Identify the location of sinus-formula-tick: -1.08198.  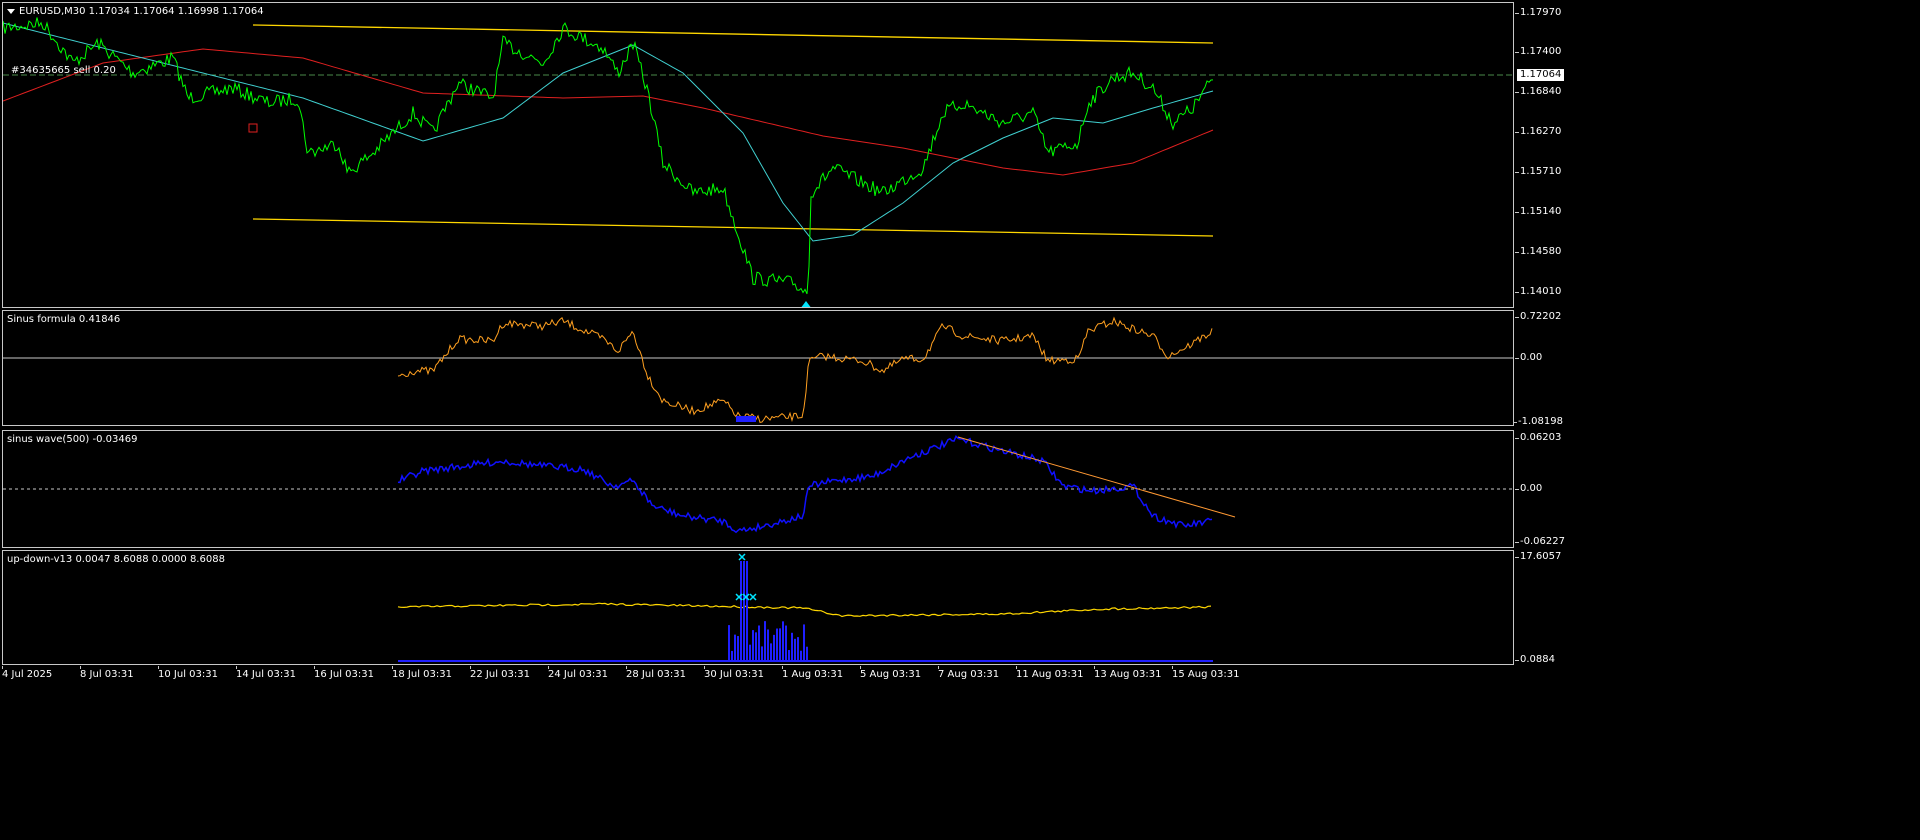
(1538, 421).